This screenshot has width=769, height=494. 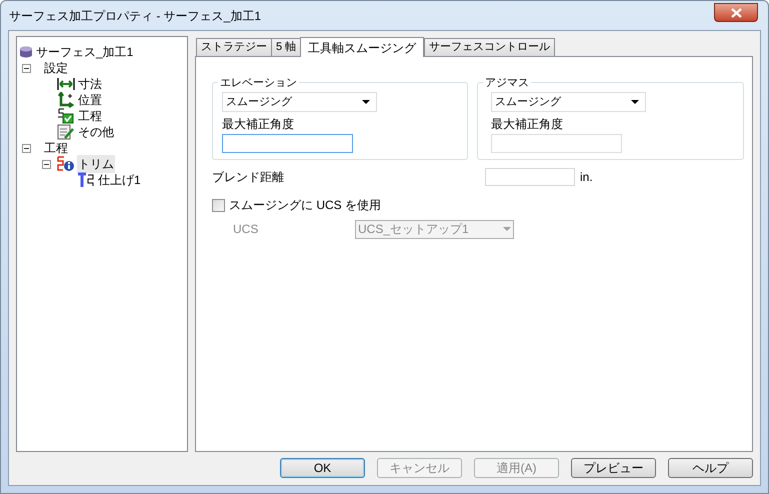 What do you see at coordinates (246, 229) in the screenshot?
I see `ucs-label: UCS` at bounding box center [246, 229].